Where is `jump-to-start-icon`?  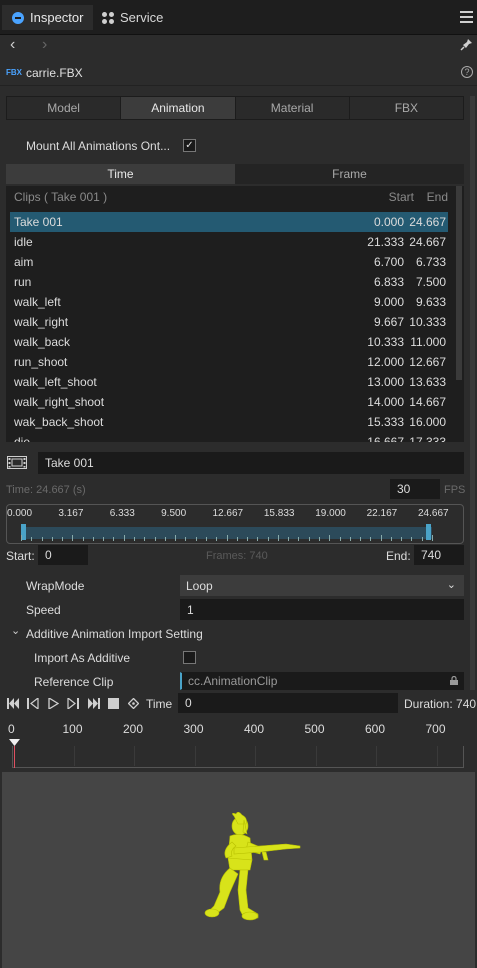 jump-to-start-icon is located at coordinates (13, 703).